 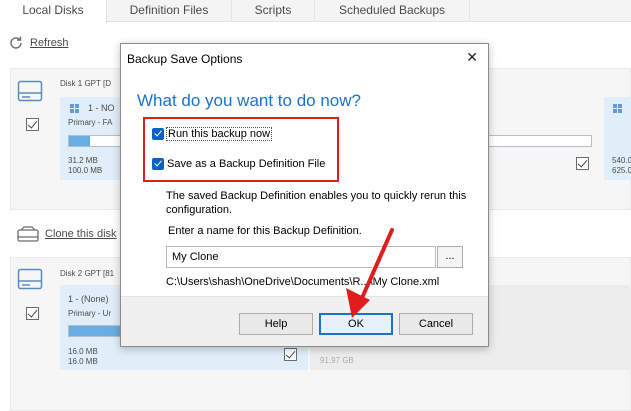 I want to click on options-highlight-box, so click(x=241, y=149).